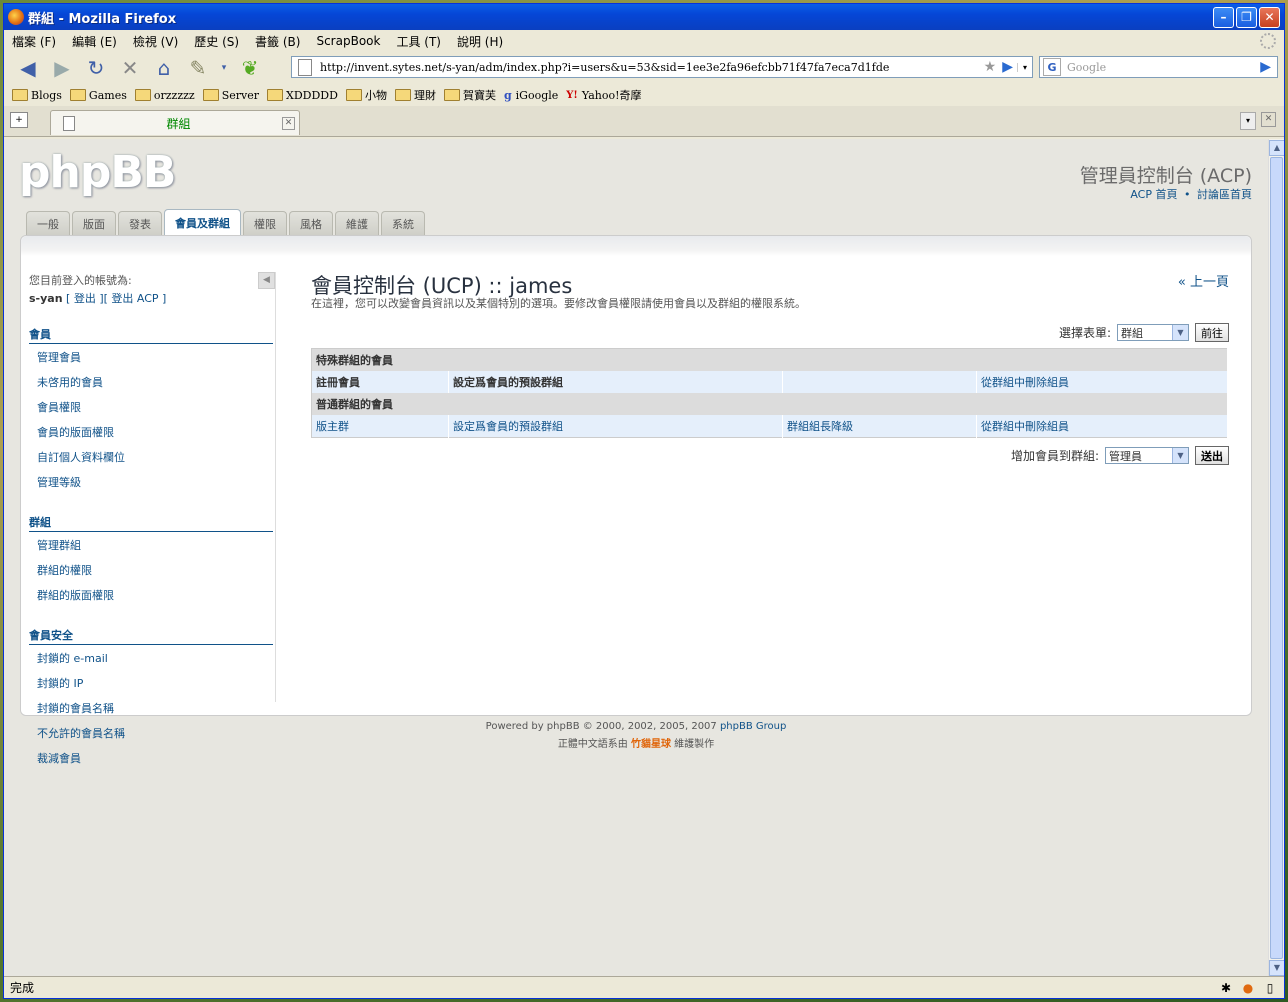 The height and width of the screenshot is (1002, 1288). I want to click on bug-icon: ✱, so click(1226, 988).